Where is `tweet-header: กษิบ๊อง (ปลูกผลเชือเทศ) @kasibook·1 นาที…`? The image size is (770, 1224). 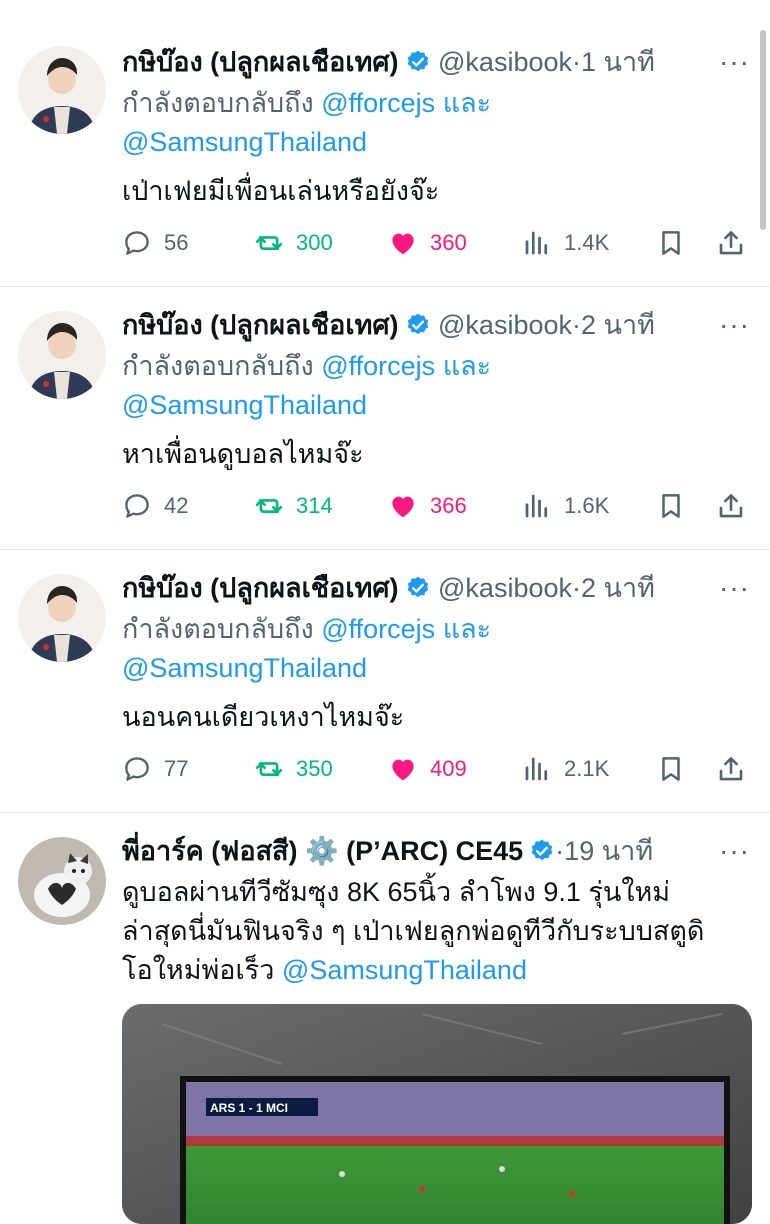 tweet-header: กษิบ๊อง (ปลูกผลเชือเทศ) @kasibook·1 นาที… is located at coordinates (437, 62).